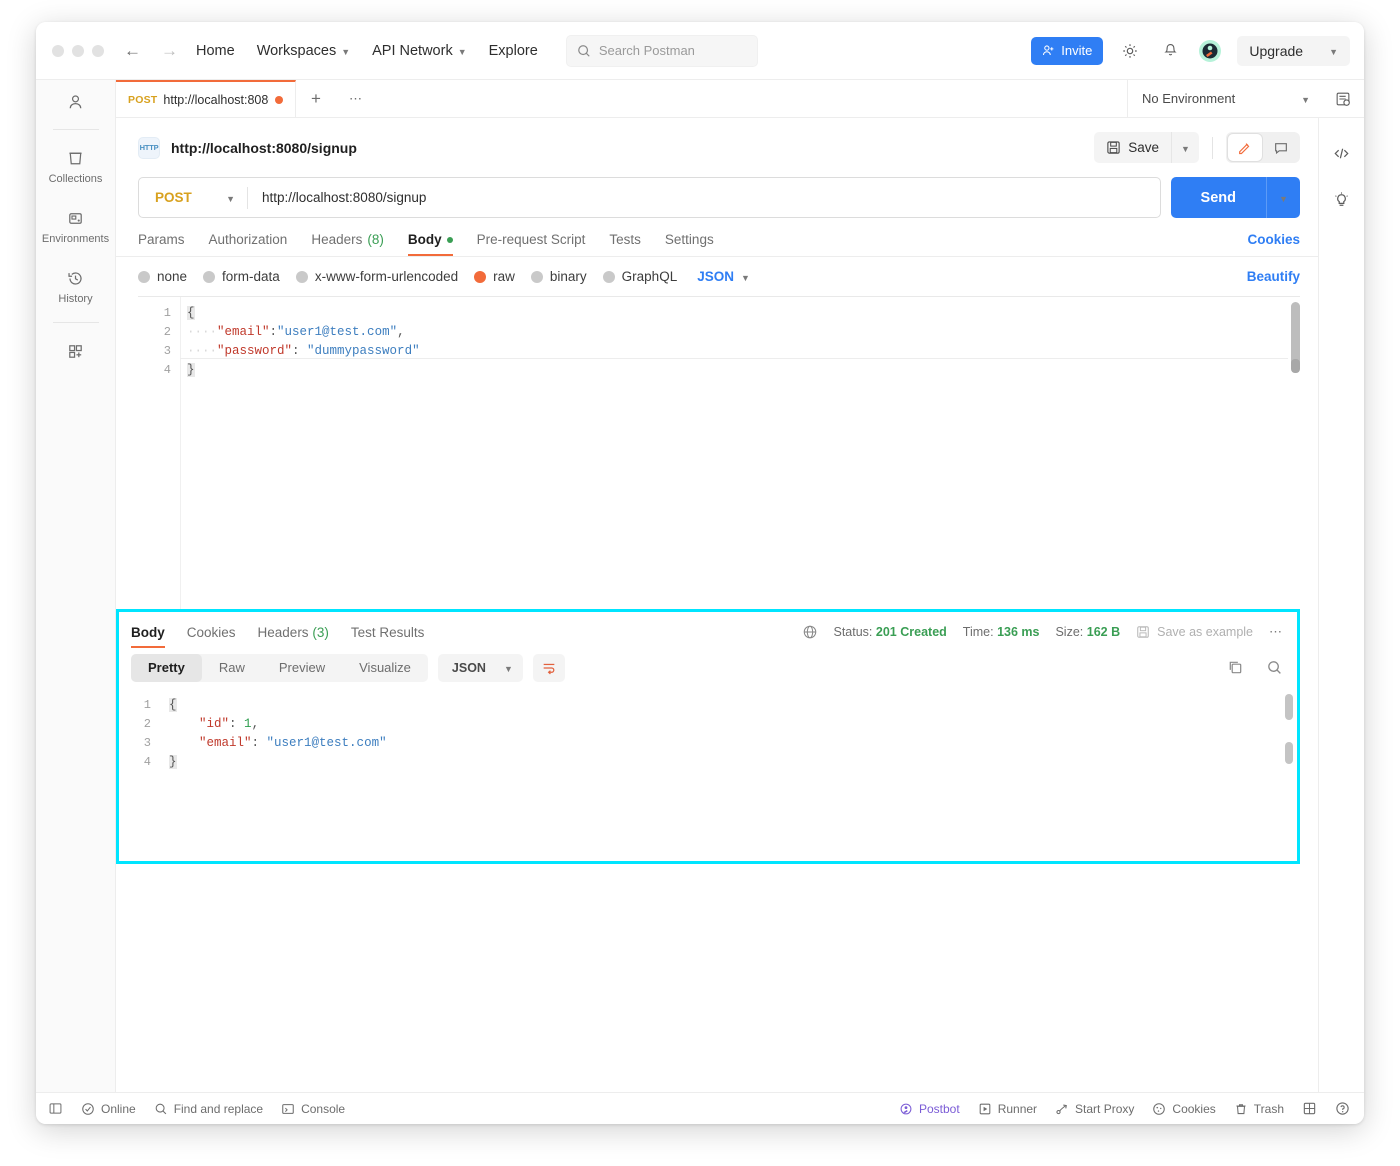 The image size is (1400, 1166). Describe the element at coordinates (1281, 147) in the screenshot. I see `comment-button` at that location.